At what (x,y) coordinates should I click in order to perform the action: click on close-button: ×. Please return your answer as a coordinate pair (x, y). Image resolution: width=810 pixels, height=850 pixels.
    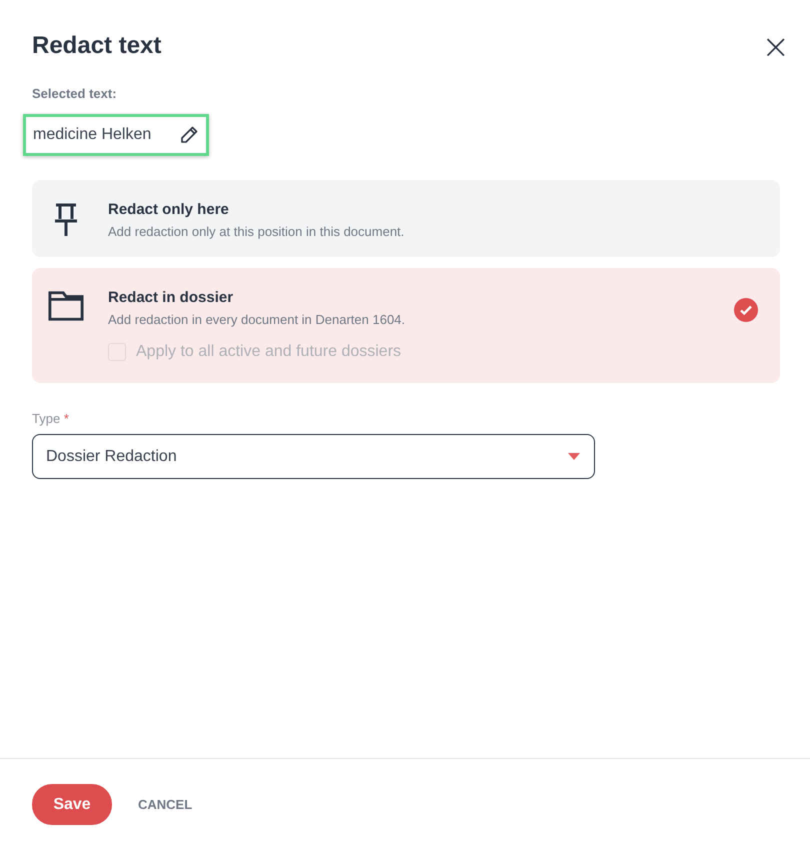
    Looking at the image, I should click on (776, 47).